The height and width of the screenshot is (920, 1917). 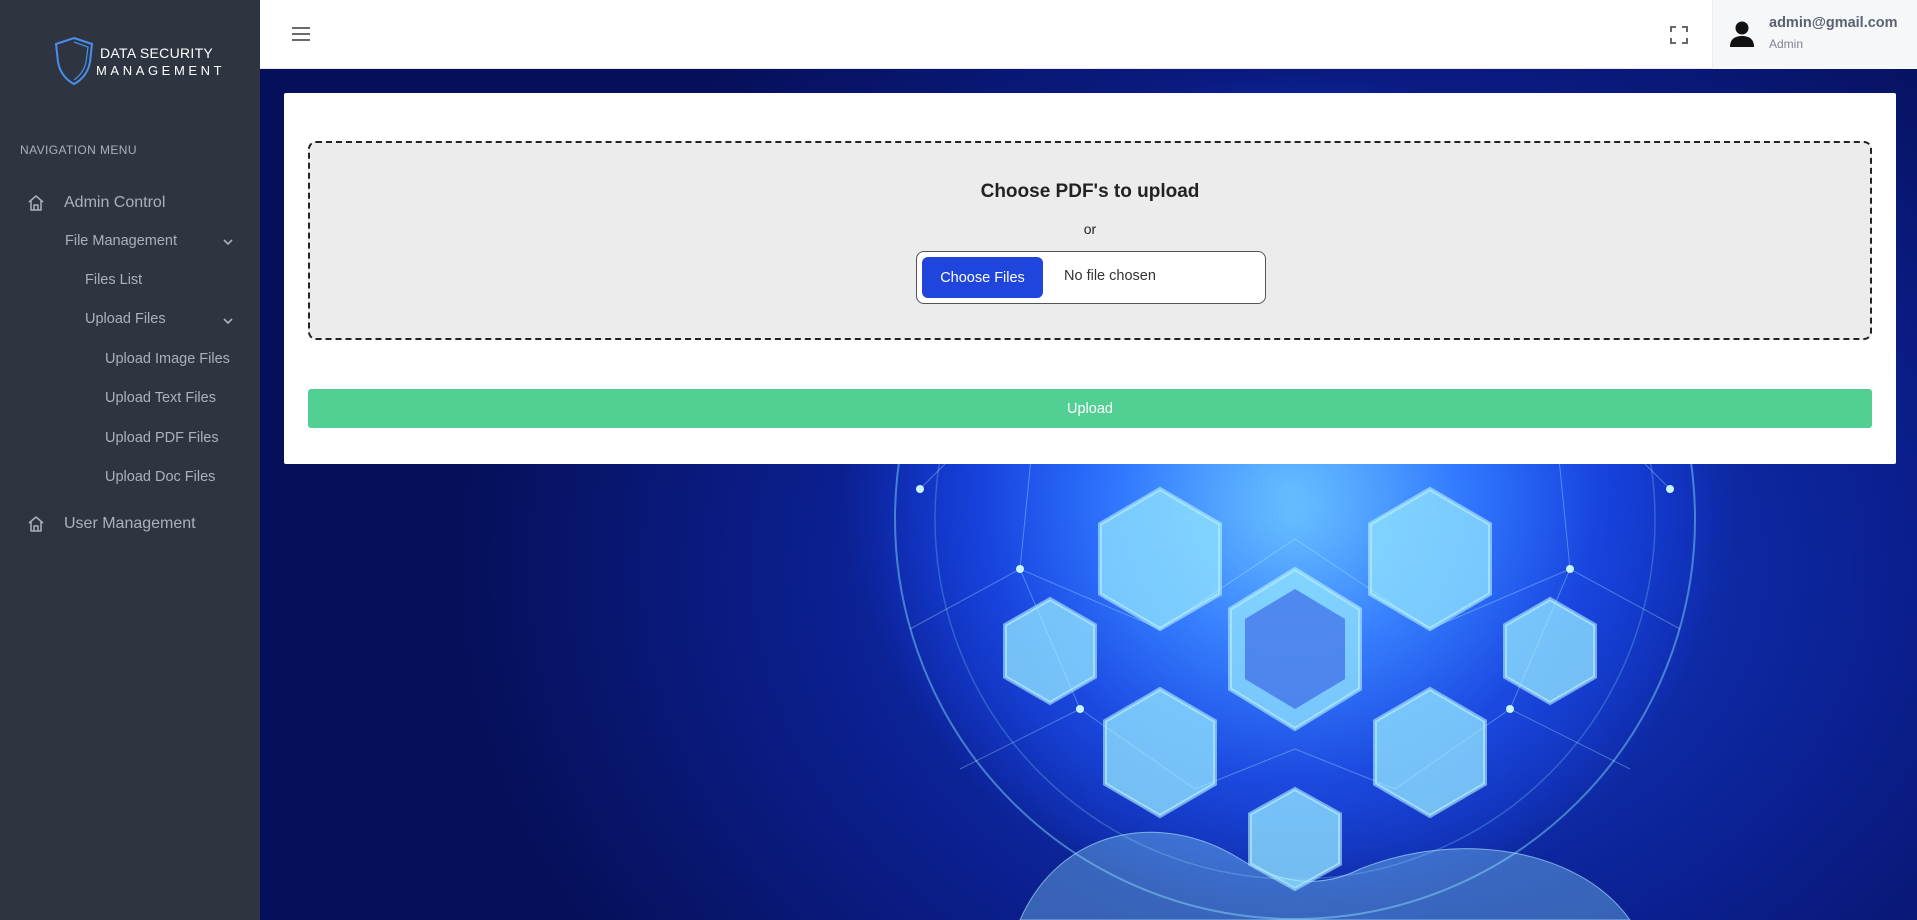 I want to click on file-status-text: No file chosen, so click(x=1110, y=276).